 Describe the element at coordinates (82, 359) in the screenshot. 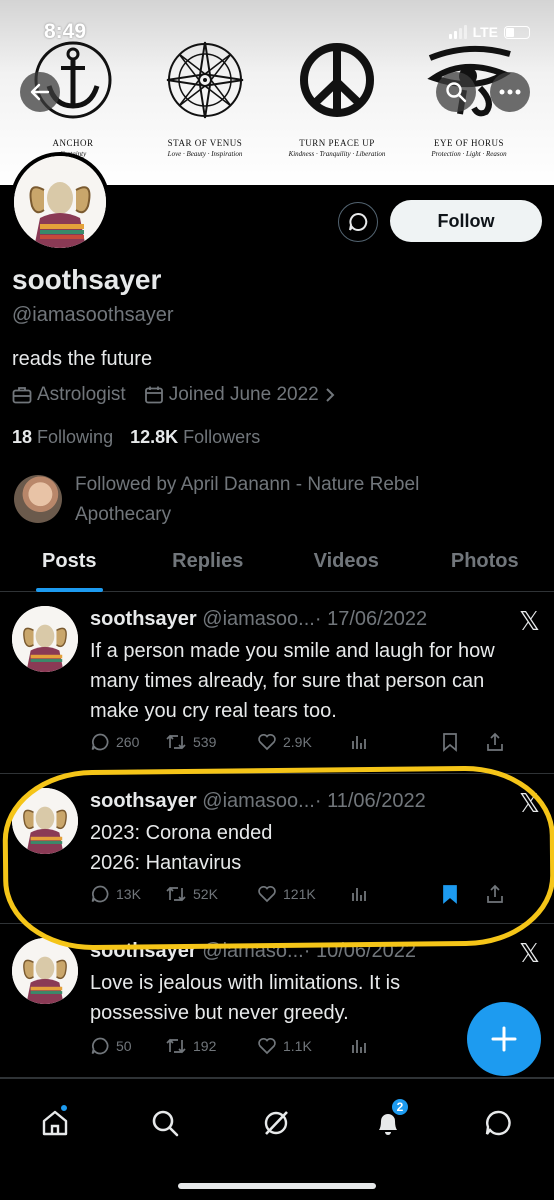

I see `profile-bio: reads the future` at that location.